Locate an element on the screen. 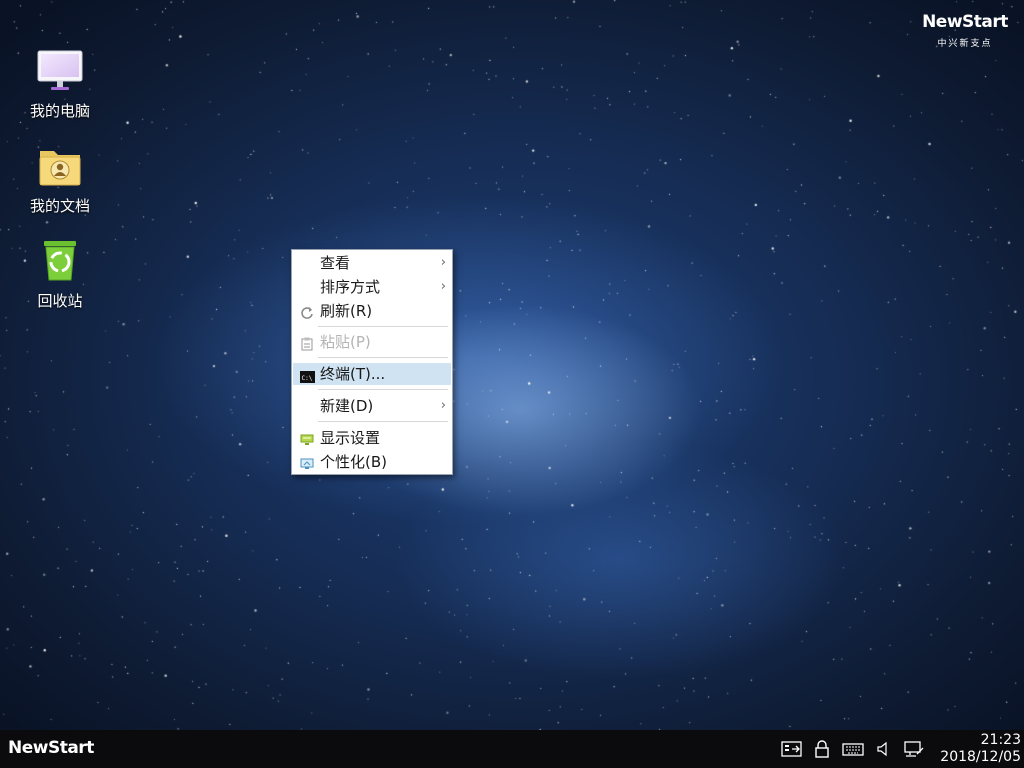 The image size is (1024, 768). desktop-icon-label: 我的电脑 is located at coordinates (59, 111).